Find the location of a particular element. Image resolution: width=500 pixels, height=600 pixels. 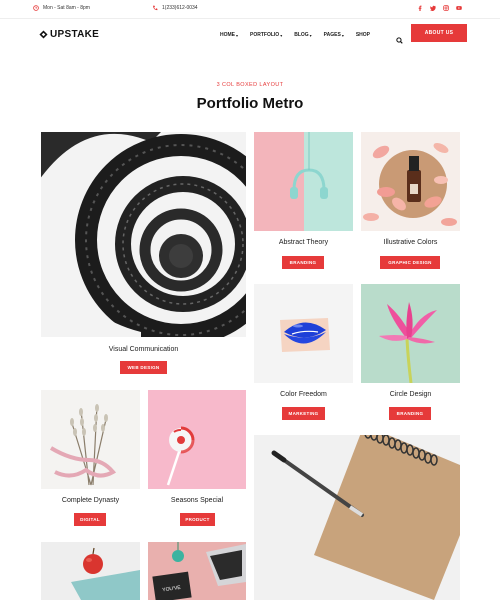

portfolio-image-spiral-staircase is located at coordinates (143, 234).